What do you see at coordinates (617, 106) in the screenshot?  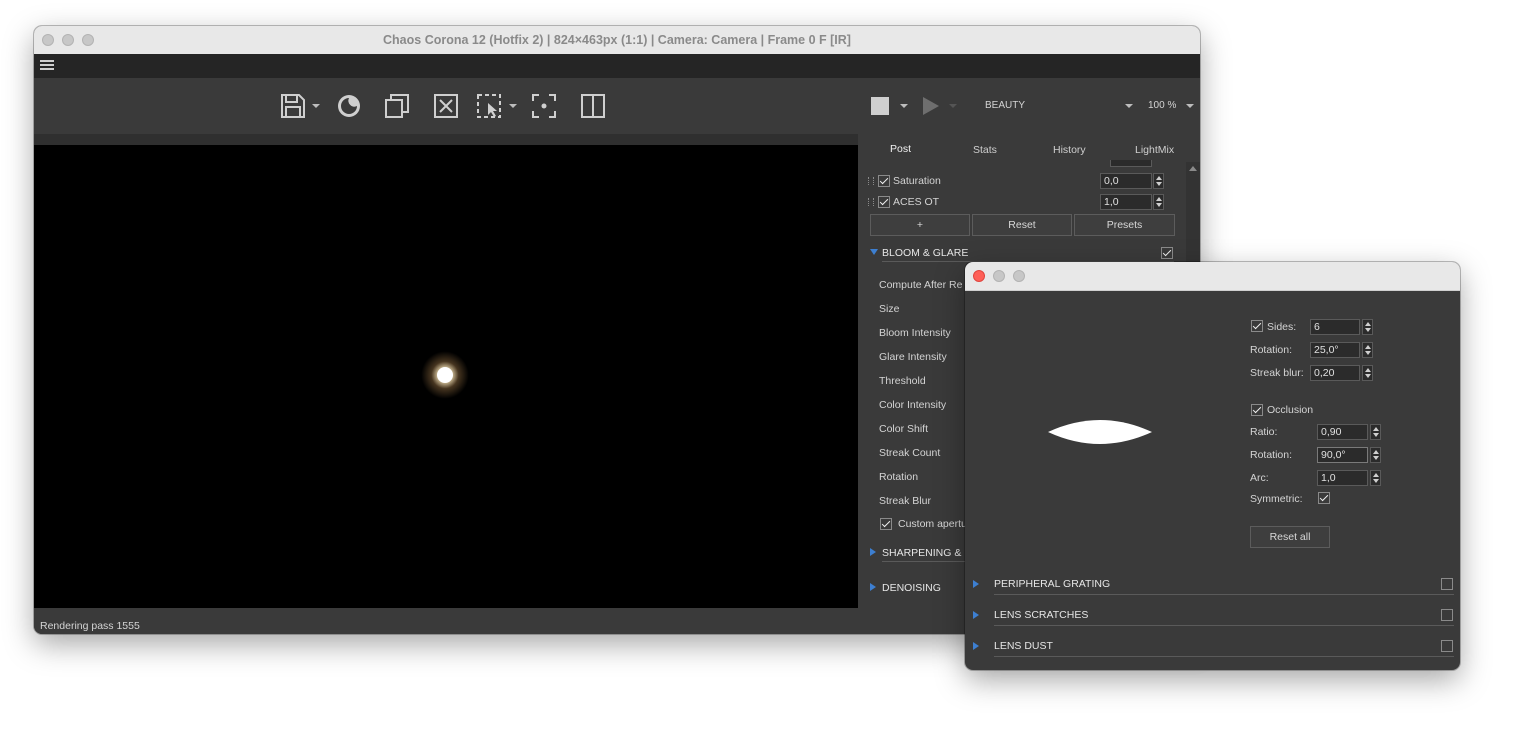 I see `toolbar: BEAUTY 100 %` at bounding box center [617, 106].